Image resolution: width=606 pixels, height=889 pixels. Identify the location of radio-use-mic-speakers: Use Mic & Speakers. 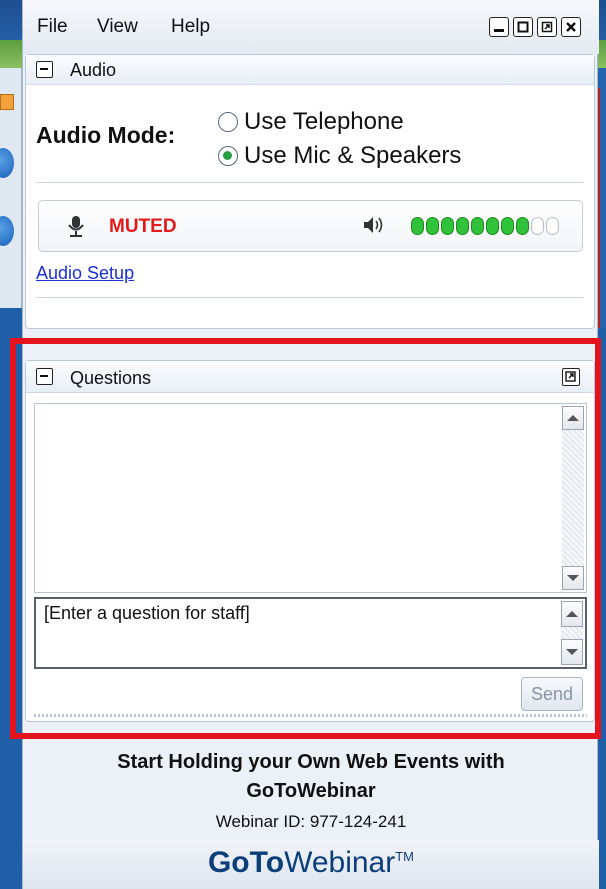
(339, 156).